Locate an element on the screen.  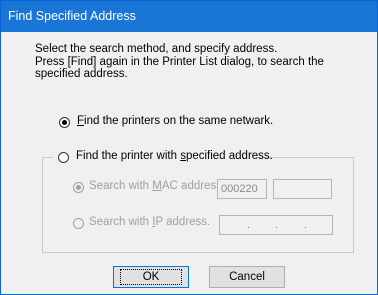
cancel-button: Cancel is located at coordinates (247, 277).